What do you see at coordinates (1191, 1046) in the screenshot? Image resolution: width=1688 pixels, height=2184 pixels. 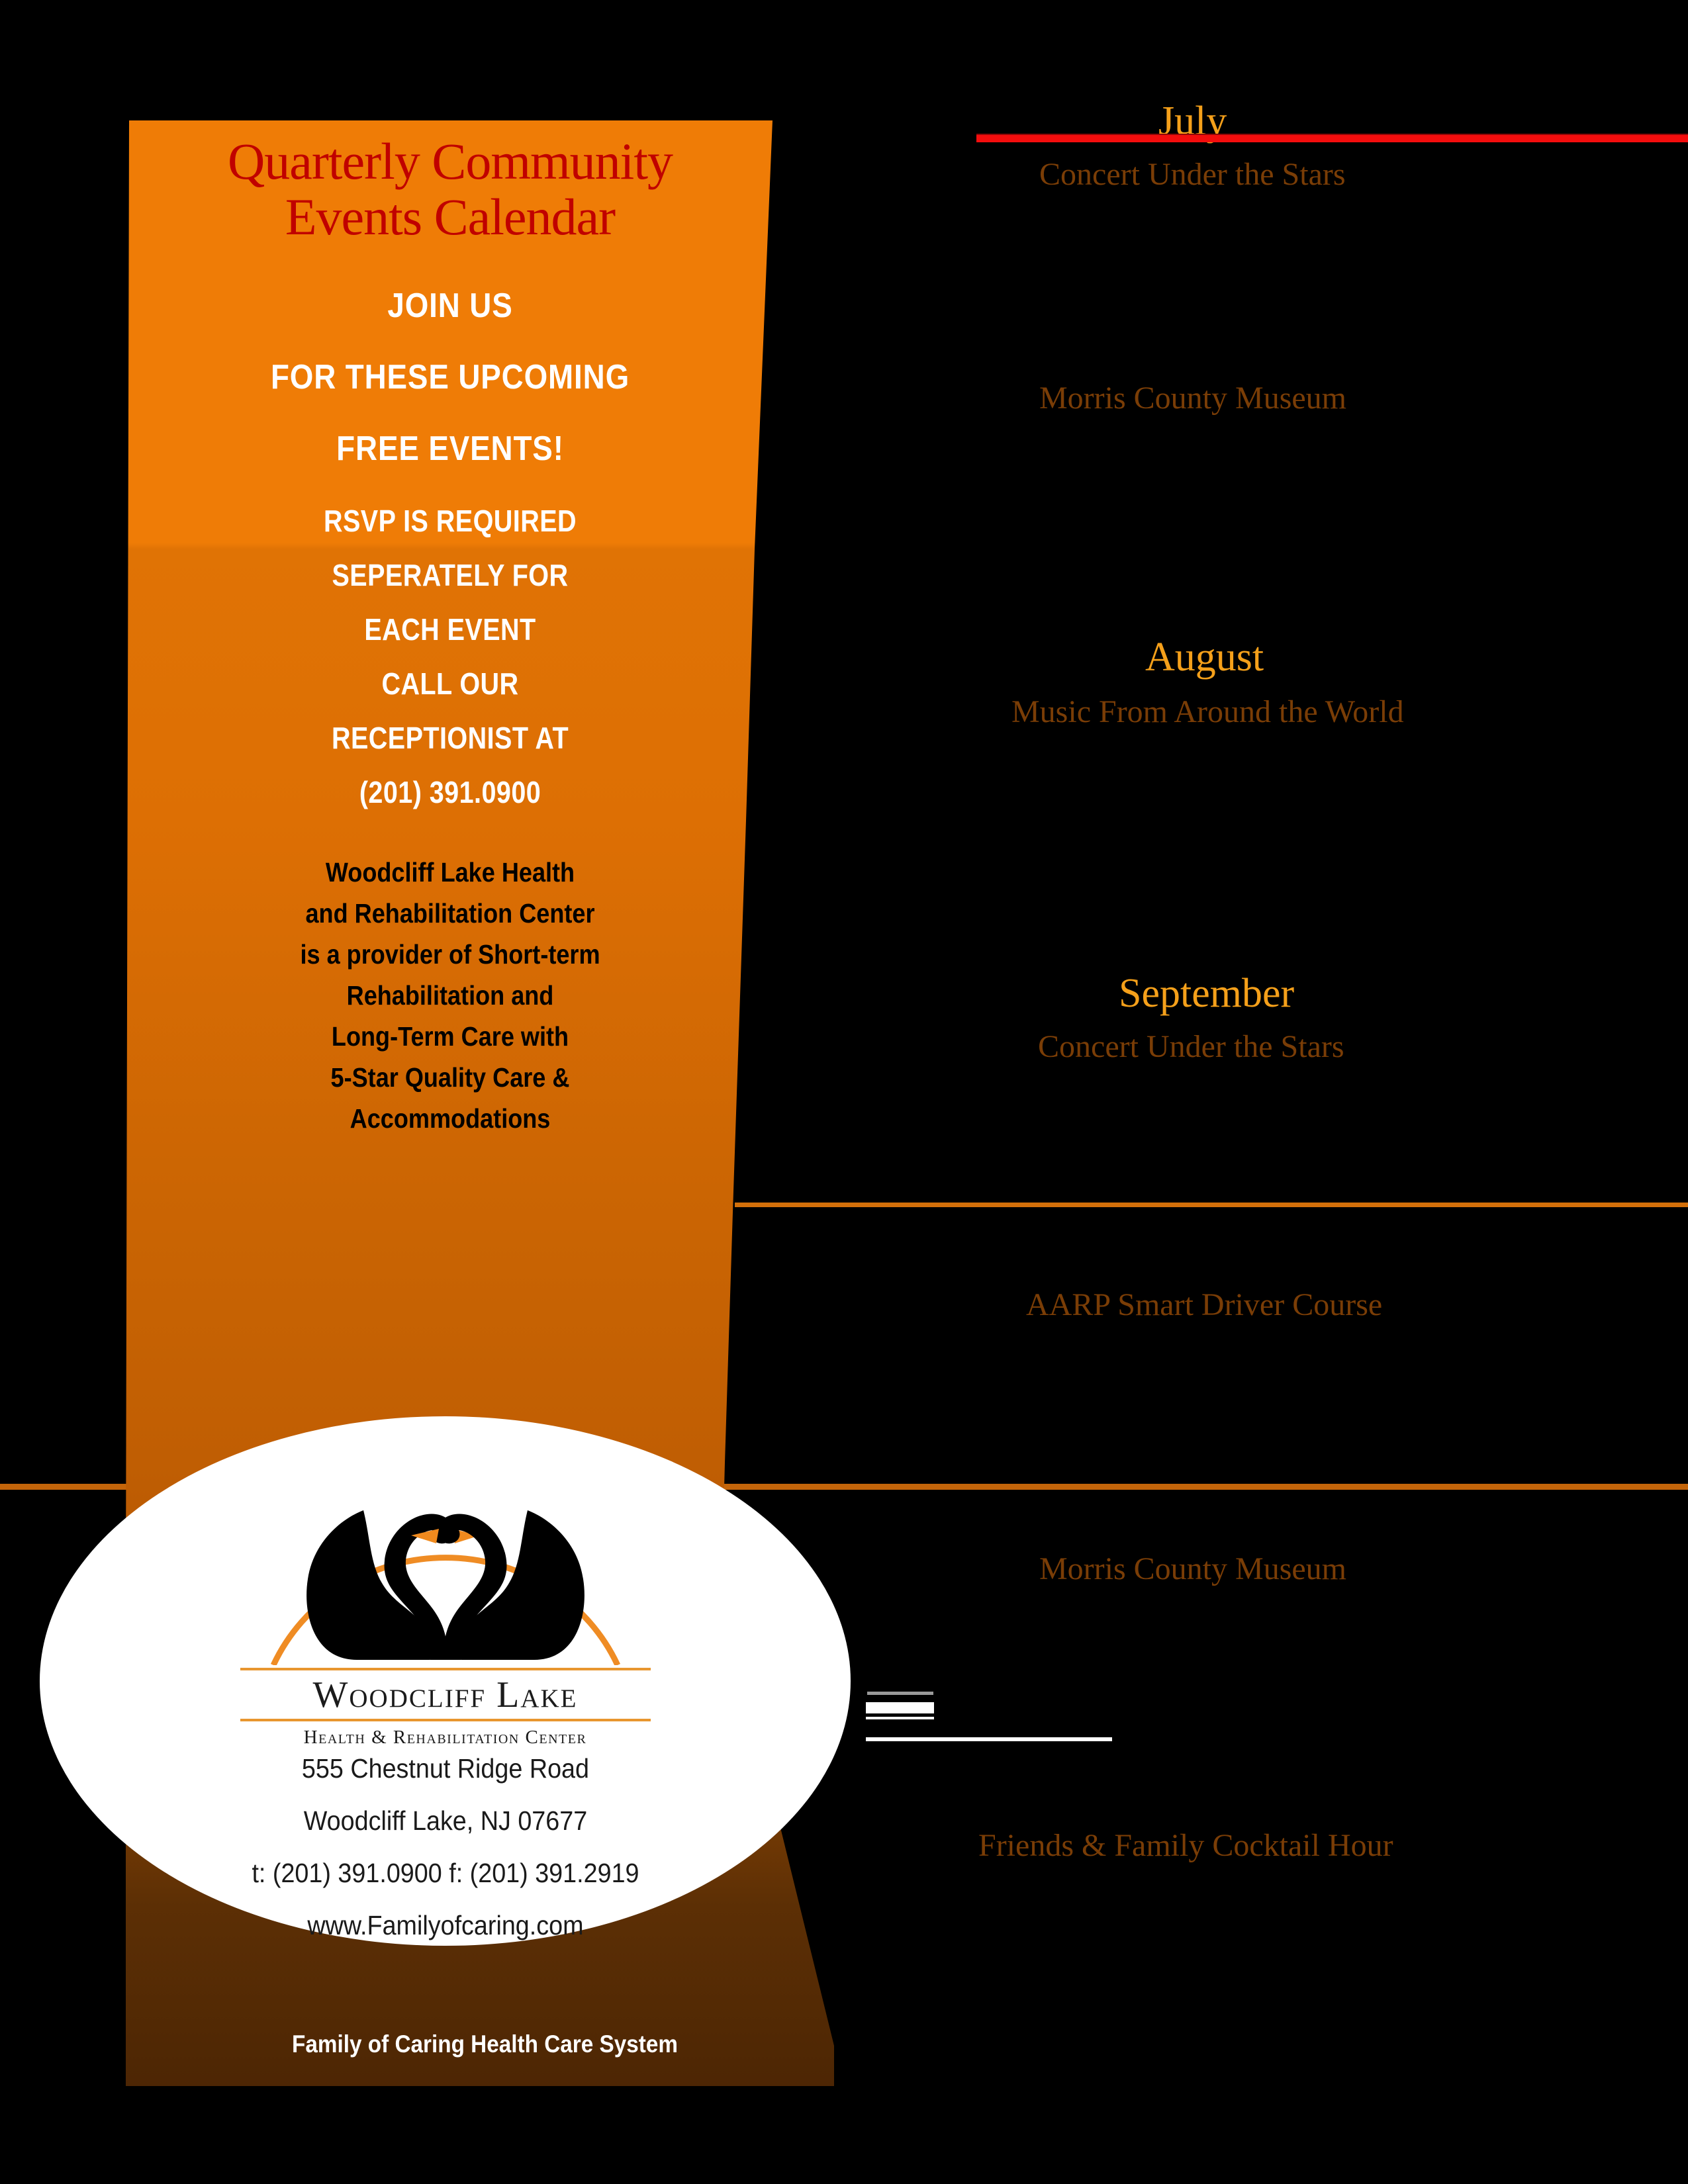 I see `event-september-concert: Concert Under the Stars` at bounding box center [1191, 1046].